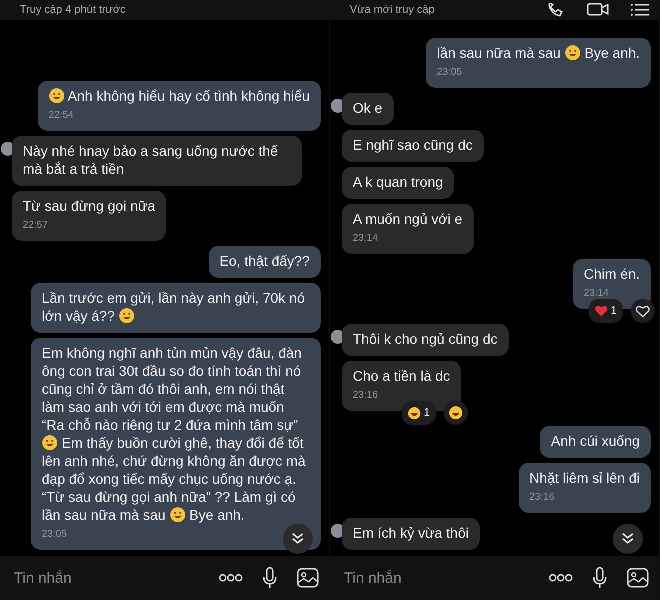  What do you see at coordinates (174, 307) in the screenshot?
I see `message-text: Lần trước em gửi, lần này anh gửi, 70k nó lớn vậy á??` at bounding box center [174, 307].